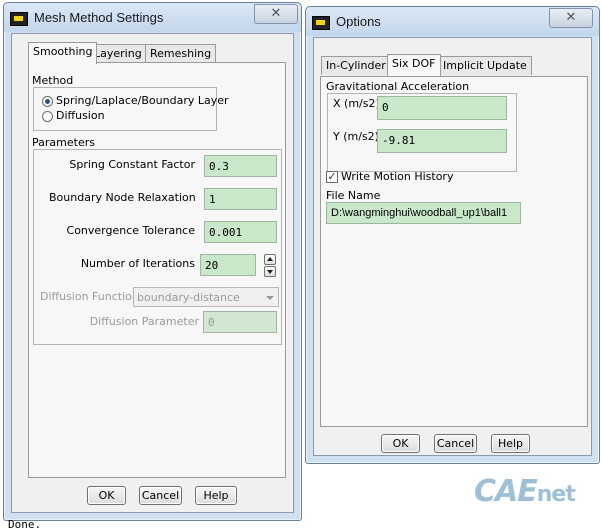 The image size is (602, 531). What do you see at coordinates (80, 115) in the screenshot?
I see `method-option-diffusion: Diffusion` at bounding box center [80, 115].